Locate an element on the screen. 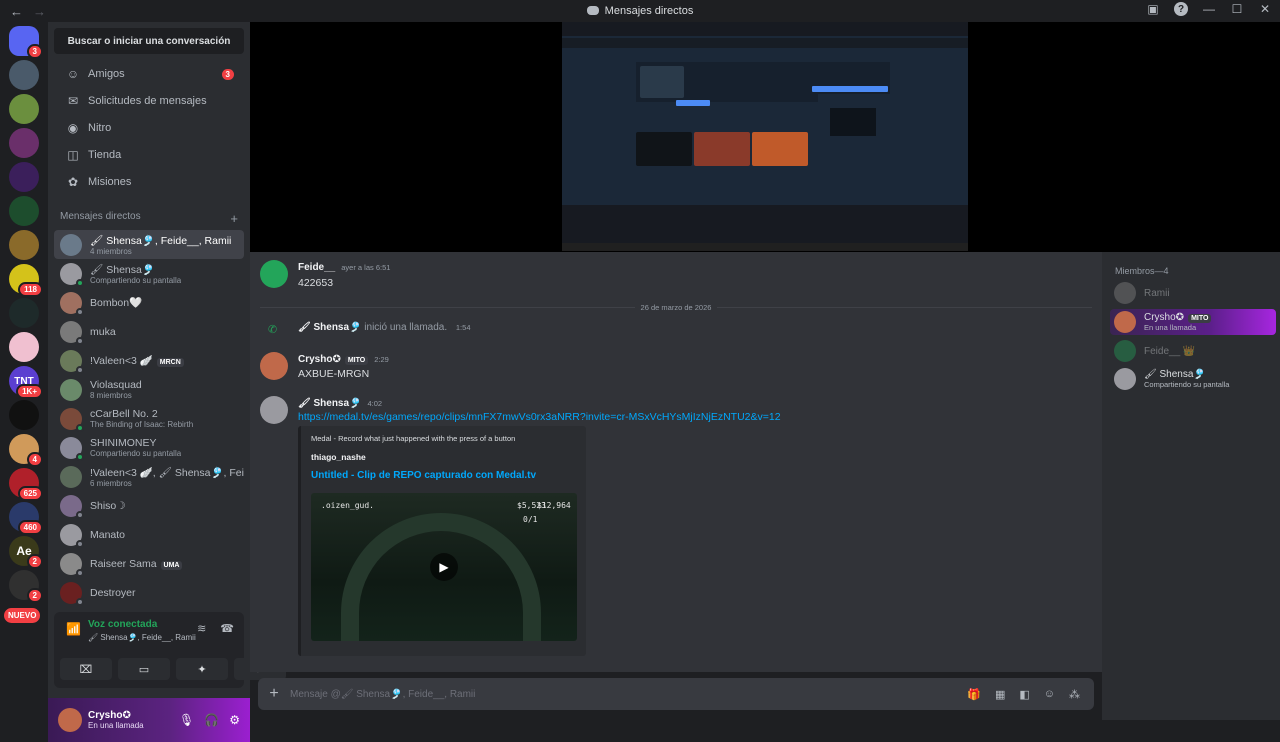  notification-badge: 4 is located at coordinates (34, 459).